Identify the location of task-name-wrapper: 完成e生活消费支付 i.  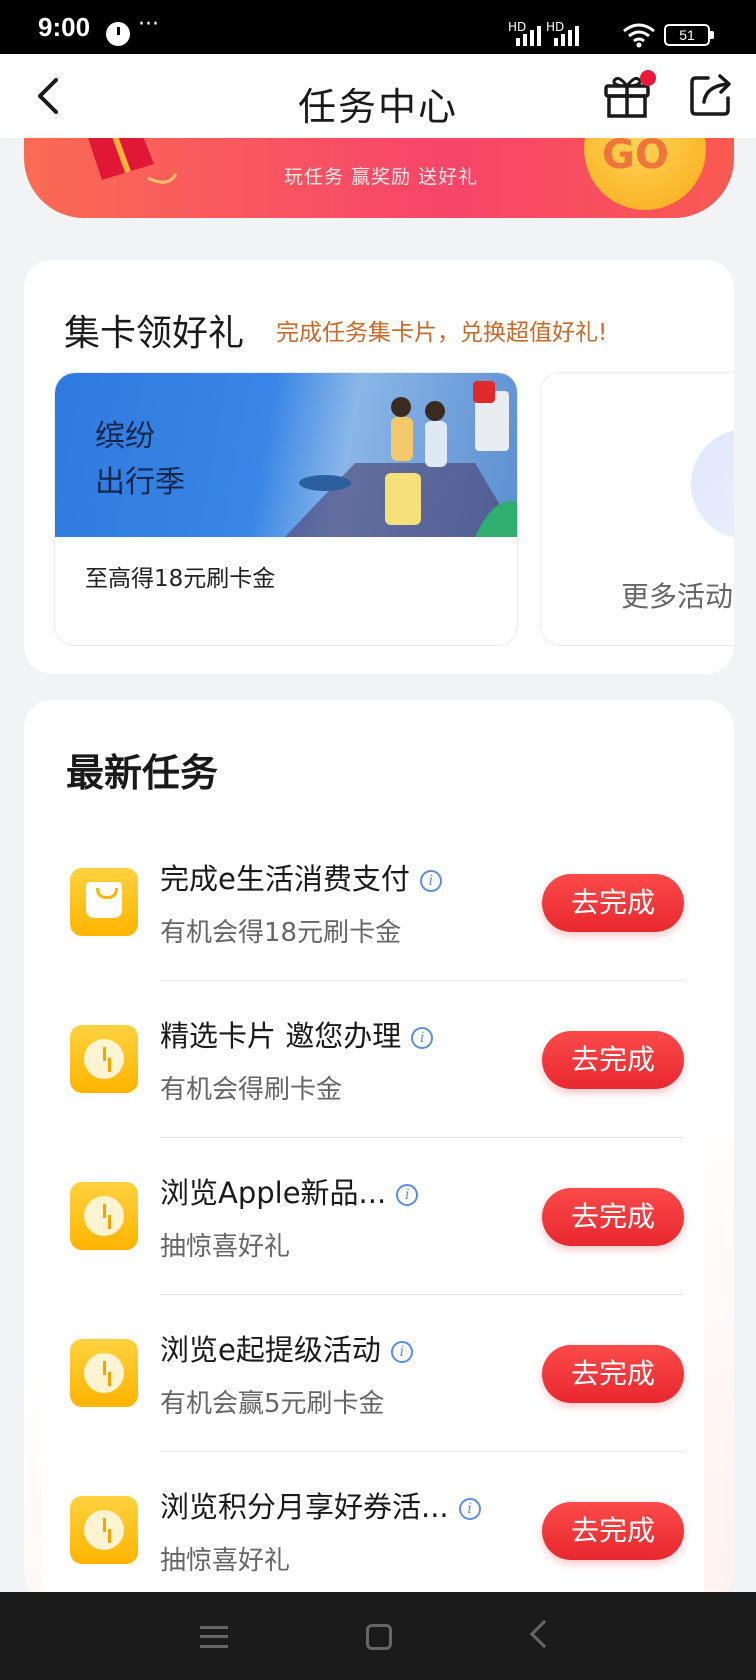
(301, 877).